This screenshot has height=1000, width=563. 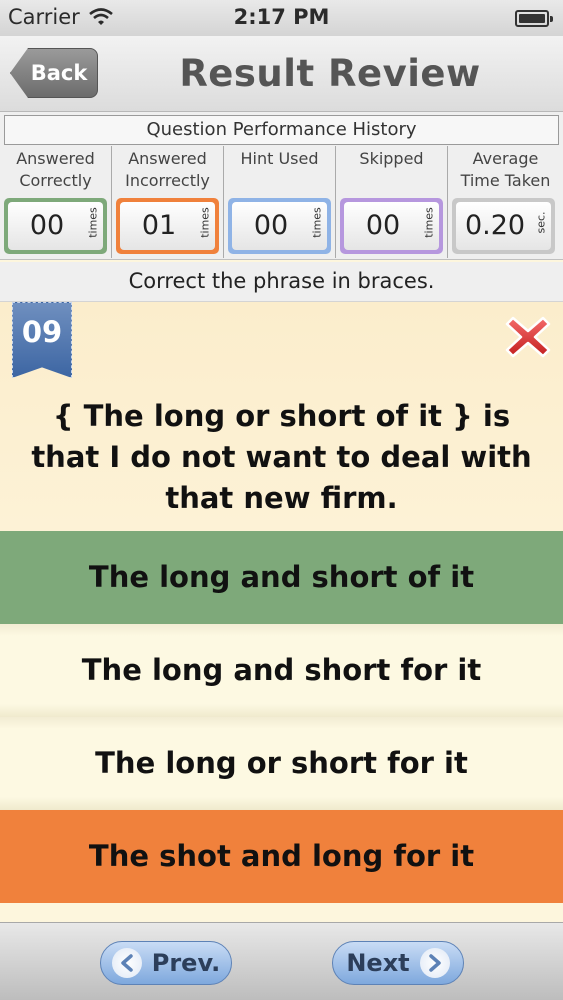 What do you see at coordinates (281, 670) in the screenshot?
I see `answer-option-2: The long and short for it` at bounding box center [281, 670].